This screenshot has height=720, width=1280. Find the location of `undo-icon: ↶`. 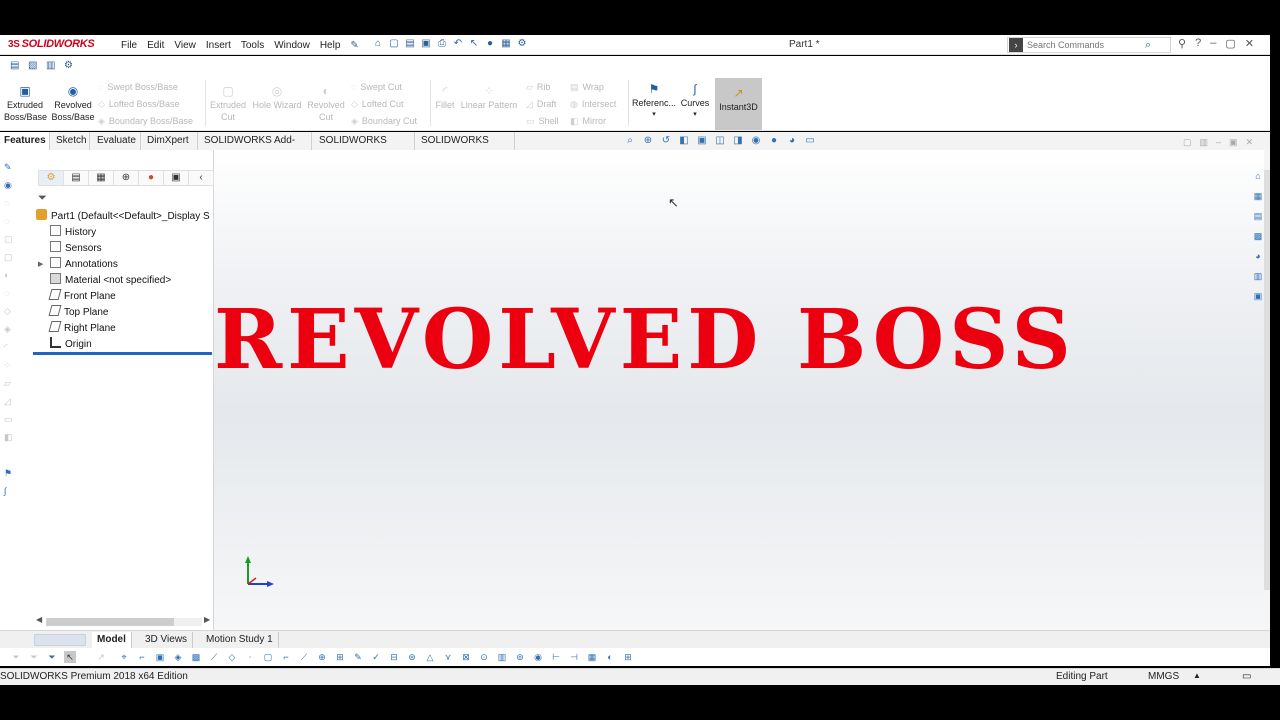

undo-icon: ↶ is located at coordinates (458, 44).